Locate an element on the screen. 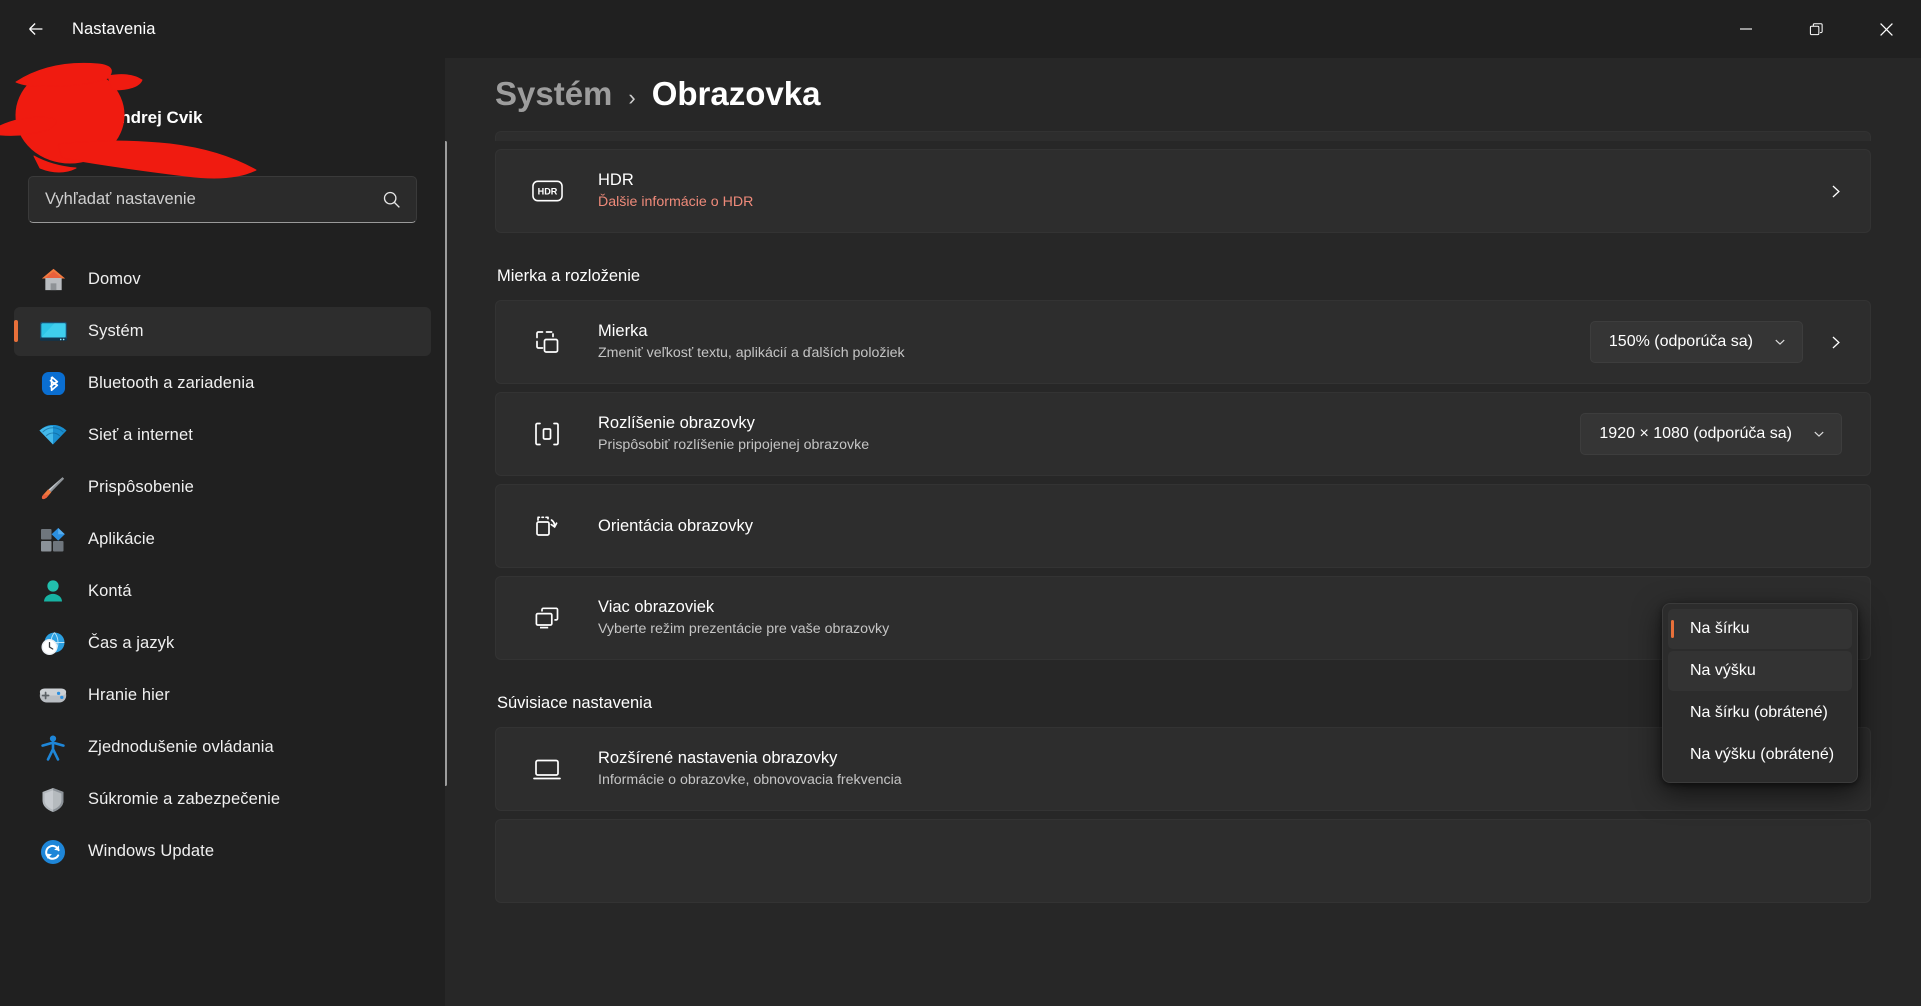 This screenshot has height=1006, width=1921. resolution-dropdown: 1920 × 1080 (odporúča sa) is located at coordinates (1711, 434).